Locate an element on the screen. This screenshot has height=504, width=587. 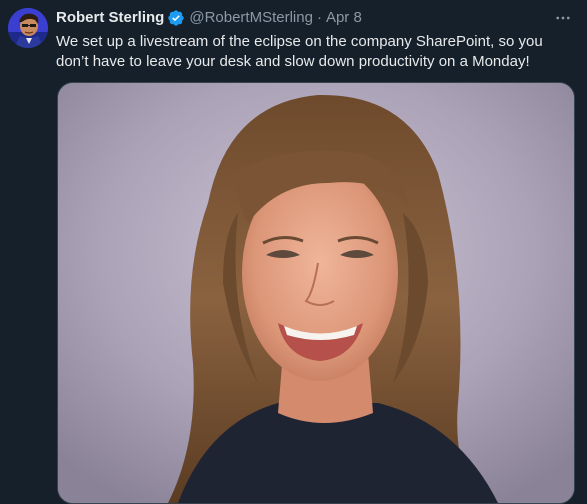
author-name: Robert Sterling is located at coordinates (110, 18).